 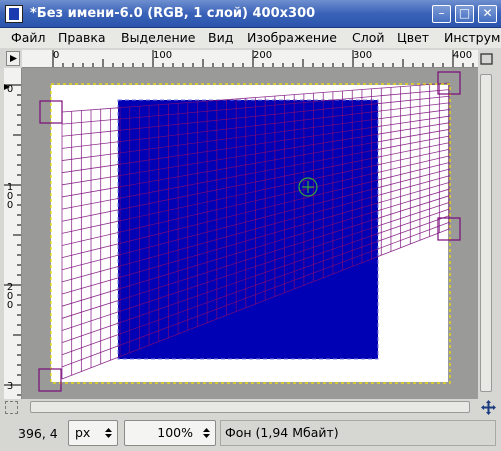 I want to click on horizontal-ruler: 0 100 200 300 400, so click(x=250, y=59).